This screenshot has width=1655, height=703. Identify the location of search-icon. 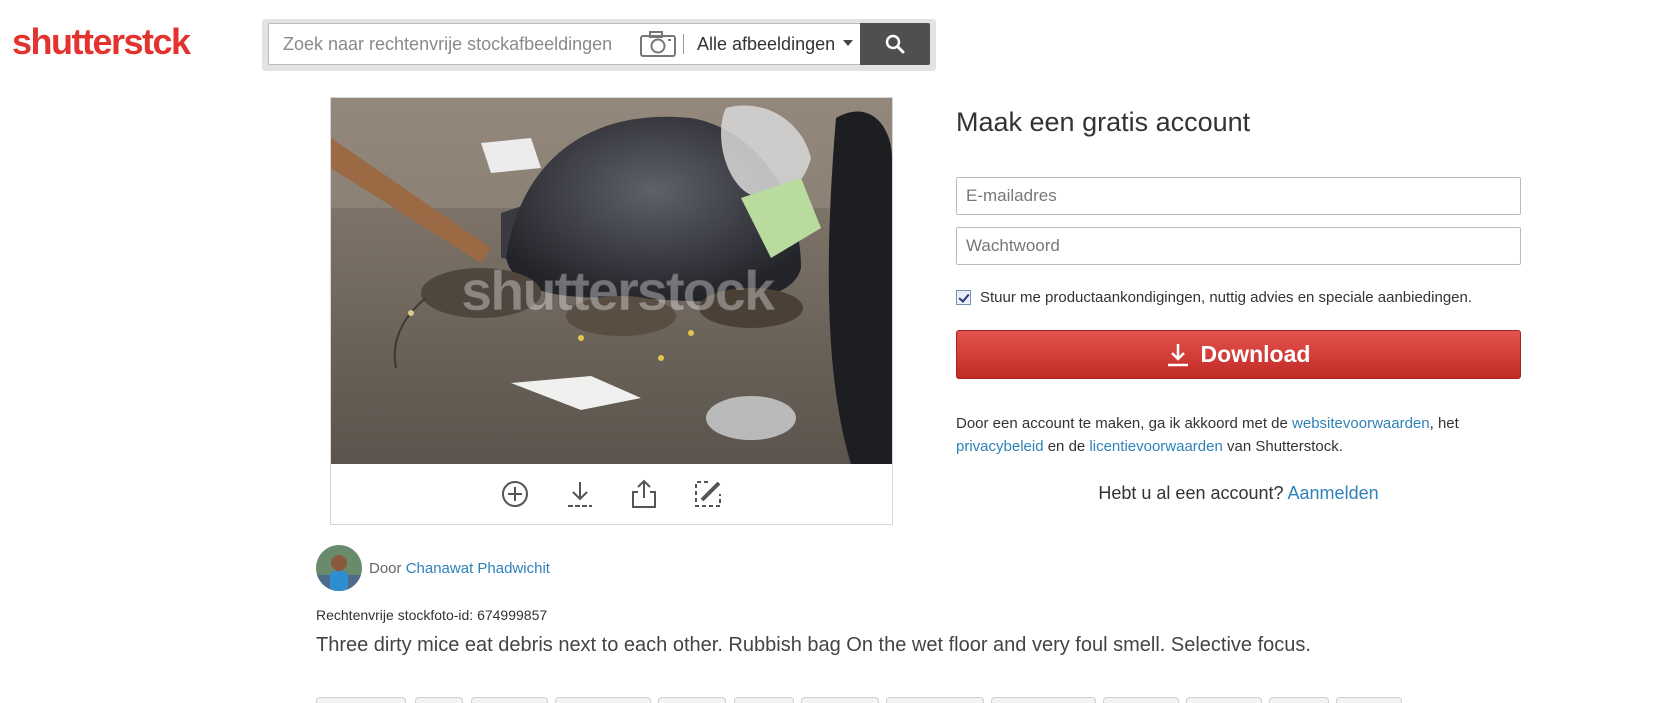
(895, 44).